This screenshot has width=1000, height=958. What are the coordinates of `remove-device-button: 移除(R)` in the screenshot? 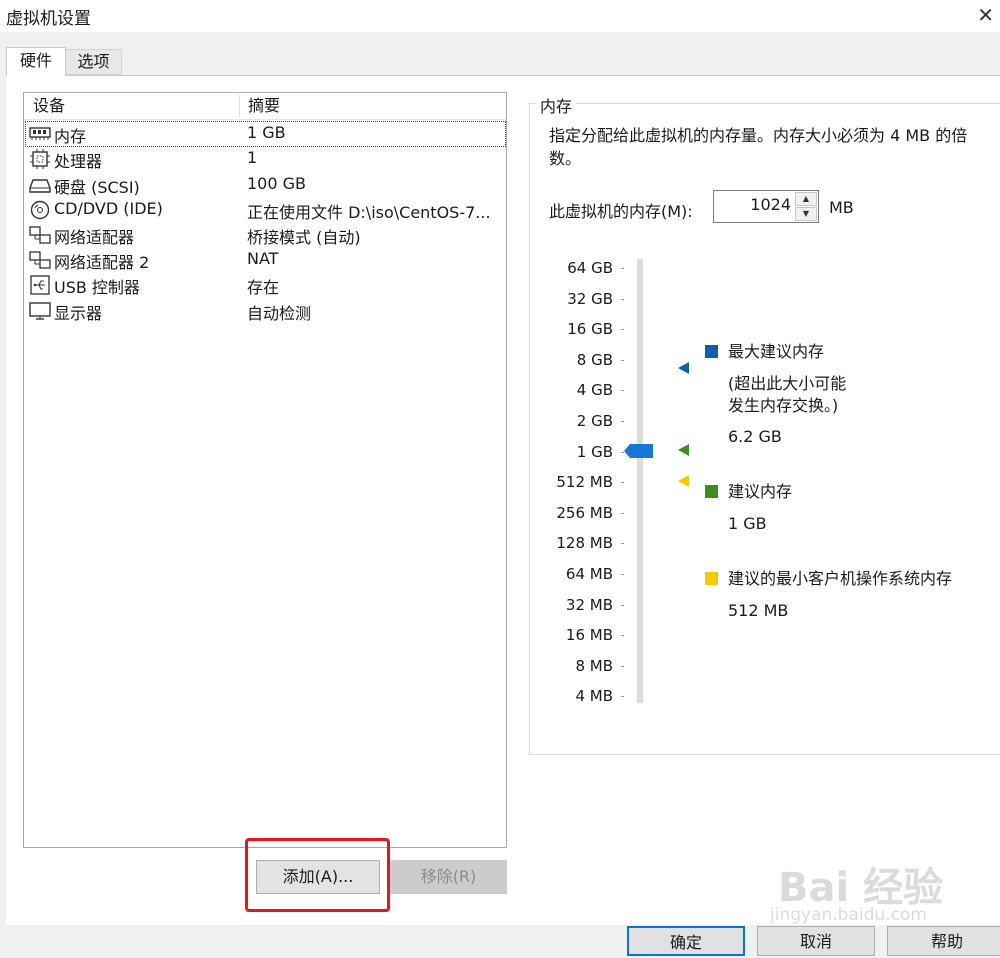 It's located at (448, 877).